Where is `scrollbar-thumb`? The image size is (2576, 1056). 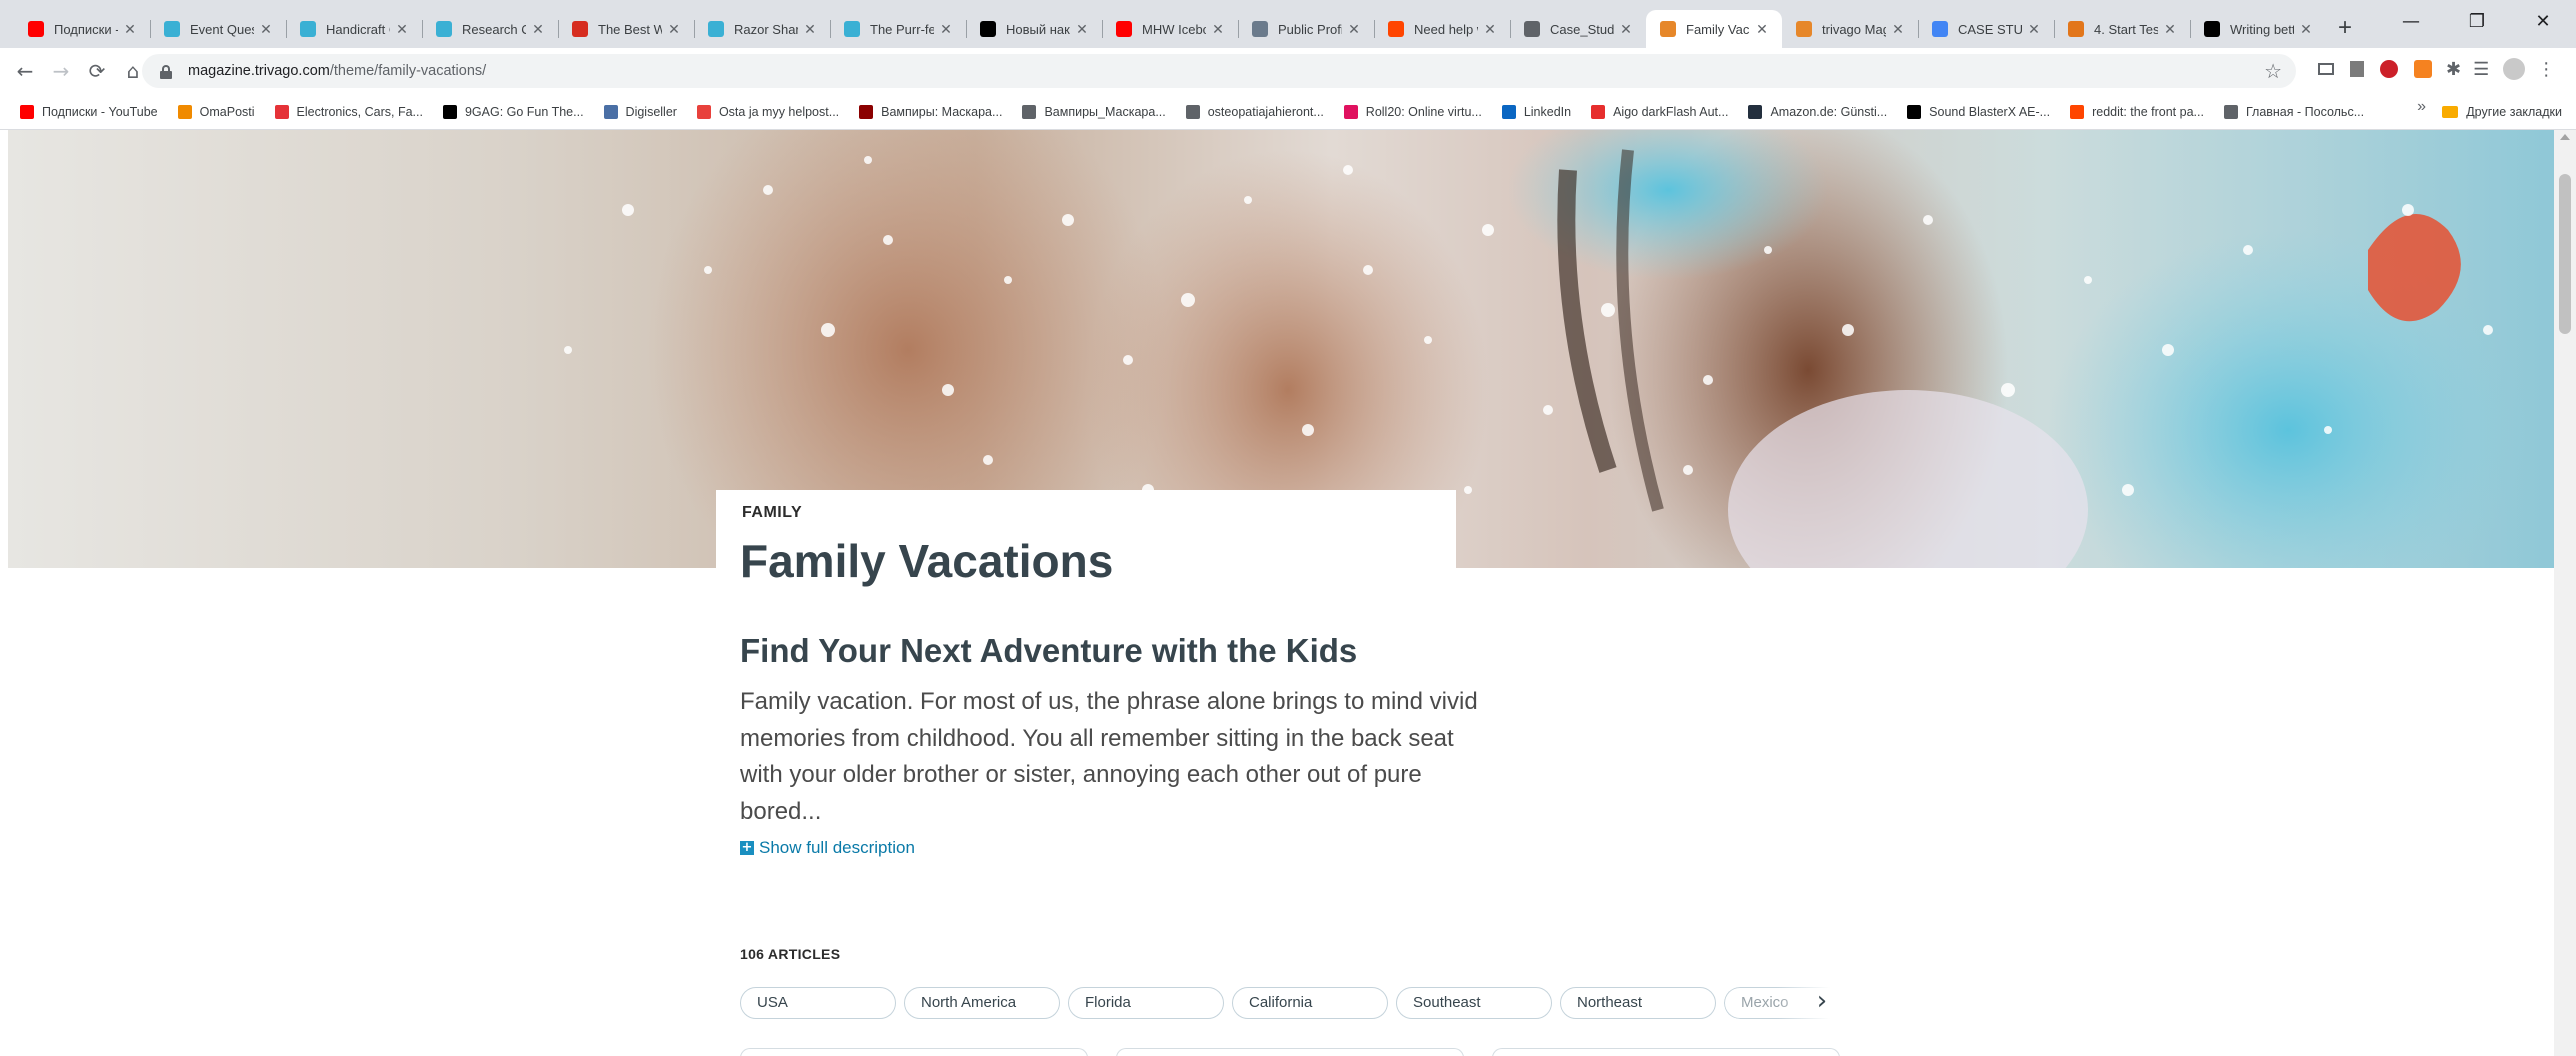 scrollbar-thumb is located at coordinates (2565, 254).